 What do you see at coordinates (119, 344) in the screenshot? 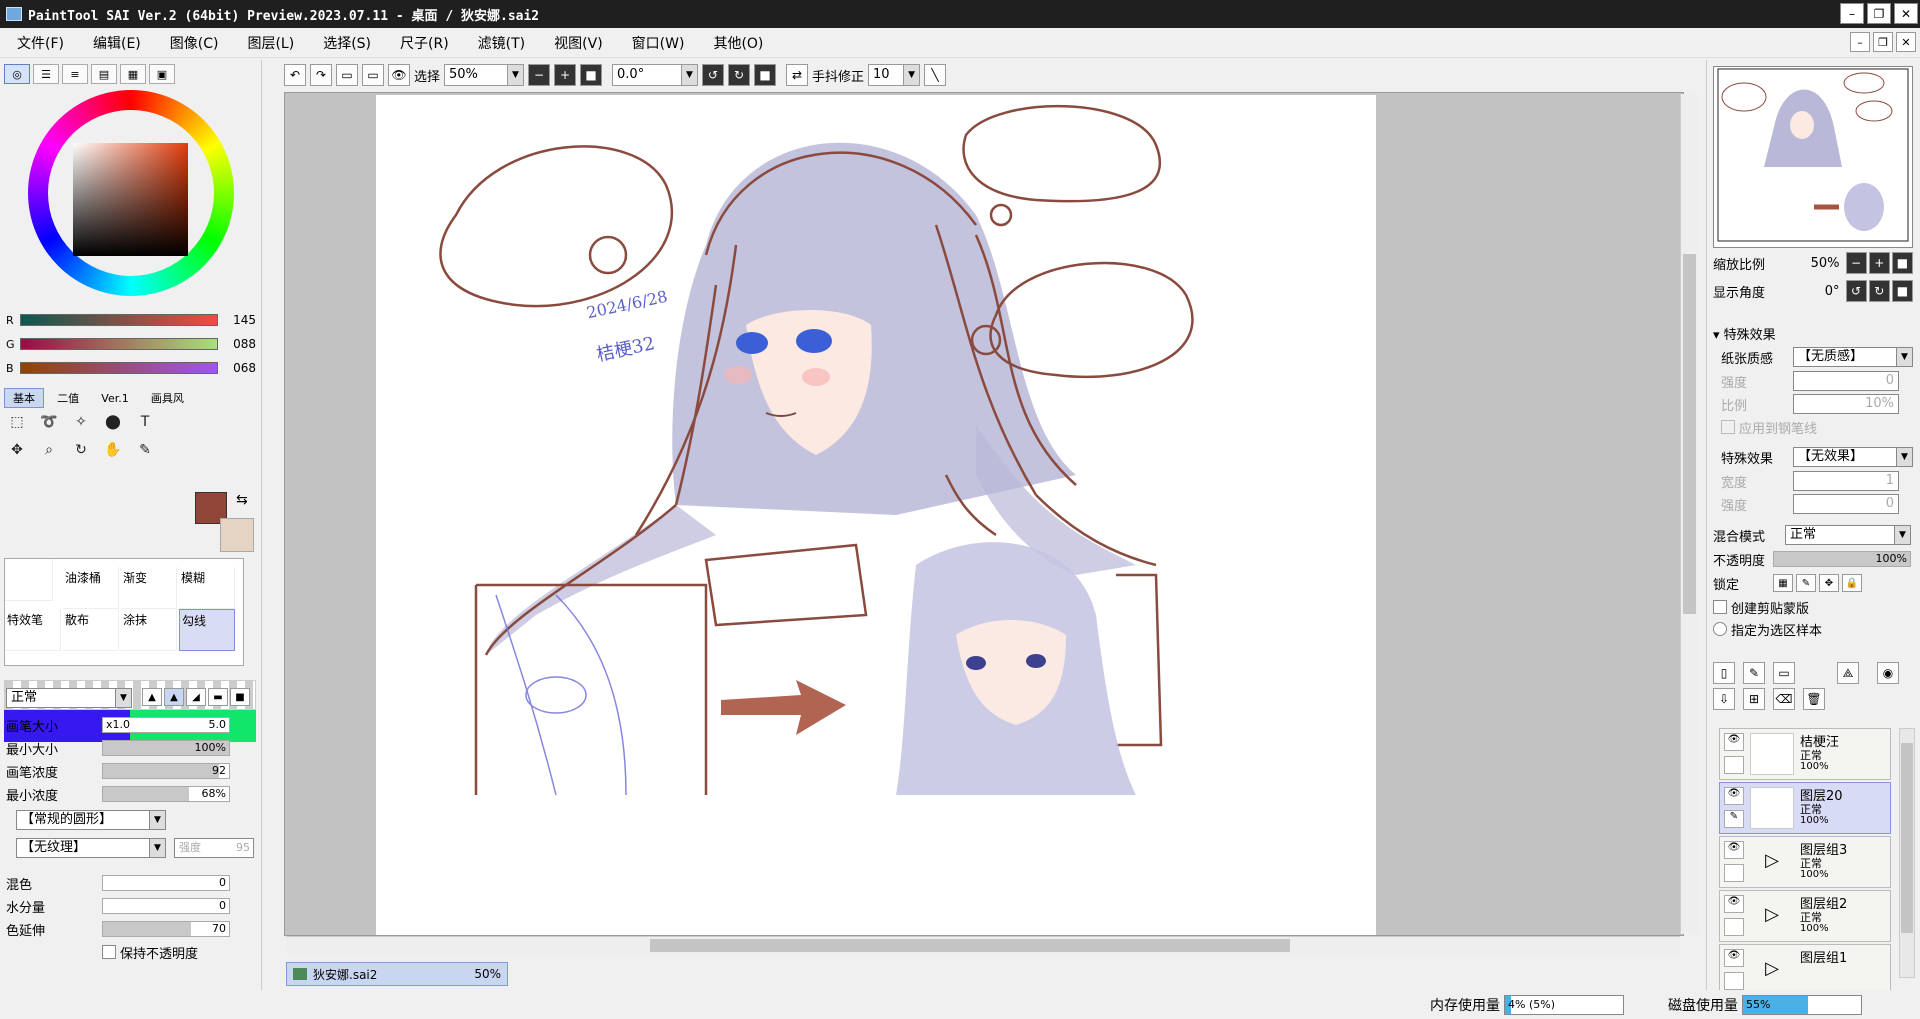
I see `g-slider` at bounding box center [119, 344].